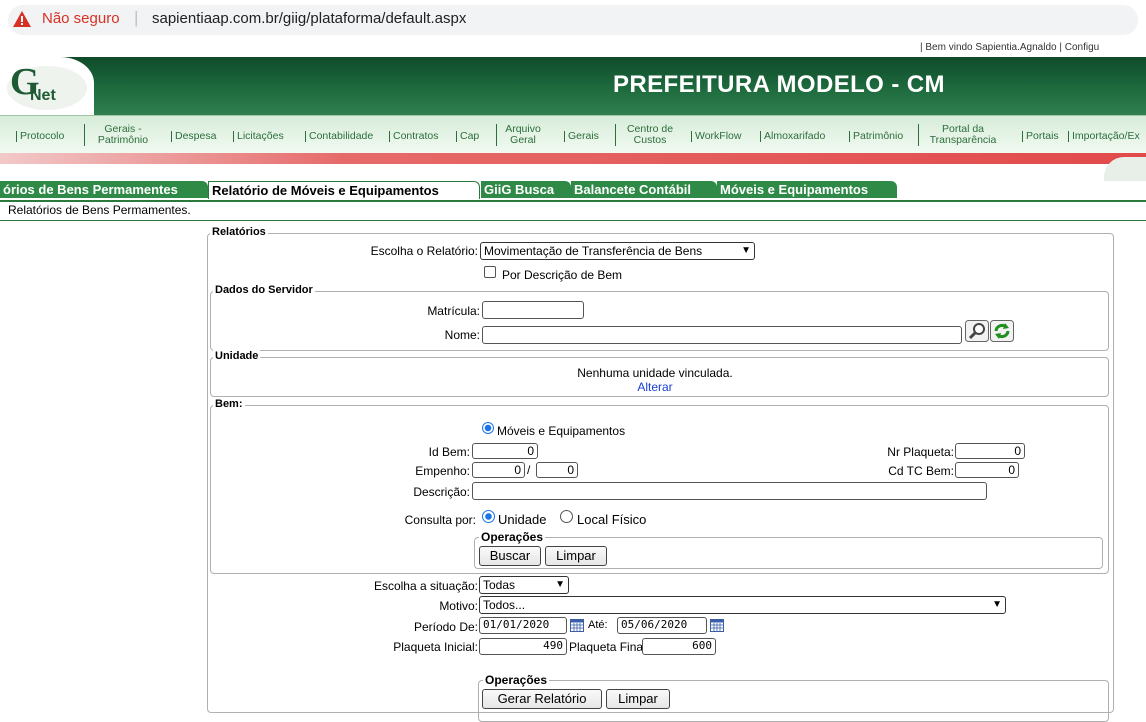 Image resolution: width=1146 pixels, height=722 pixels. I want to click on menu-cap: Cap, so click(467, 136).